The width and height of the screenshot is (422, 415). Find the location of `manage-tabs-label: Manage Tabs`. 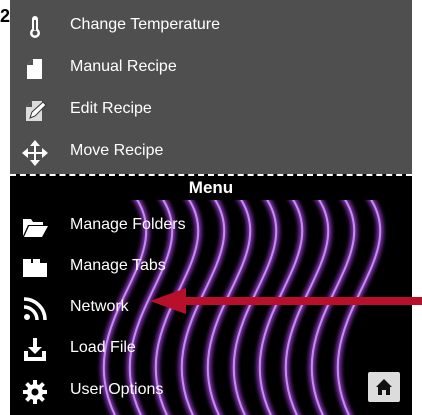

manage-tabs-label: Manage Tabs is located at coordinates (118, 265).